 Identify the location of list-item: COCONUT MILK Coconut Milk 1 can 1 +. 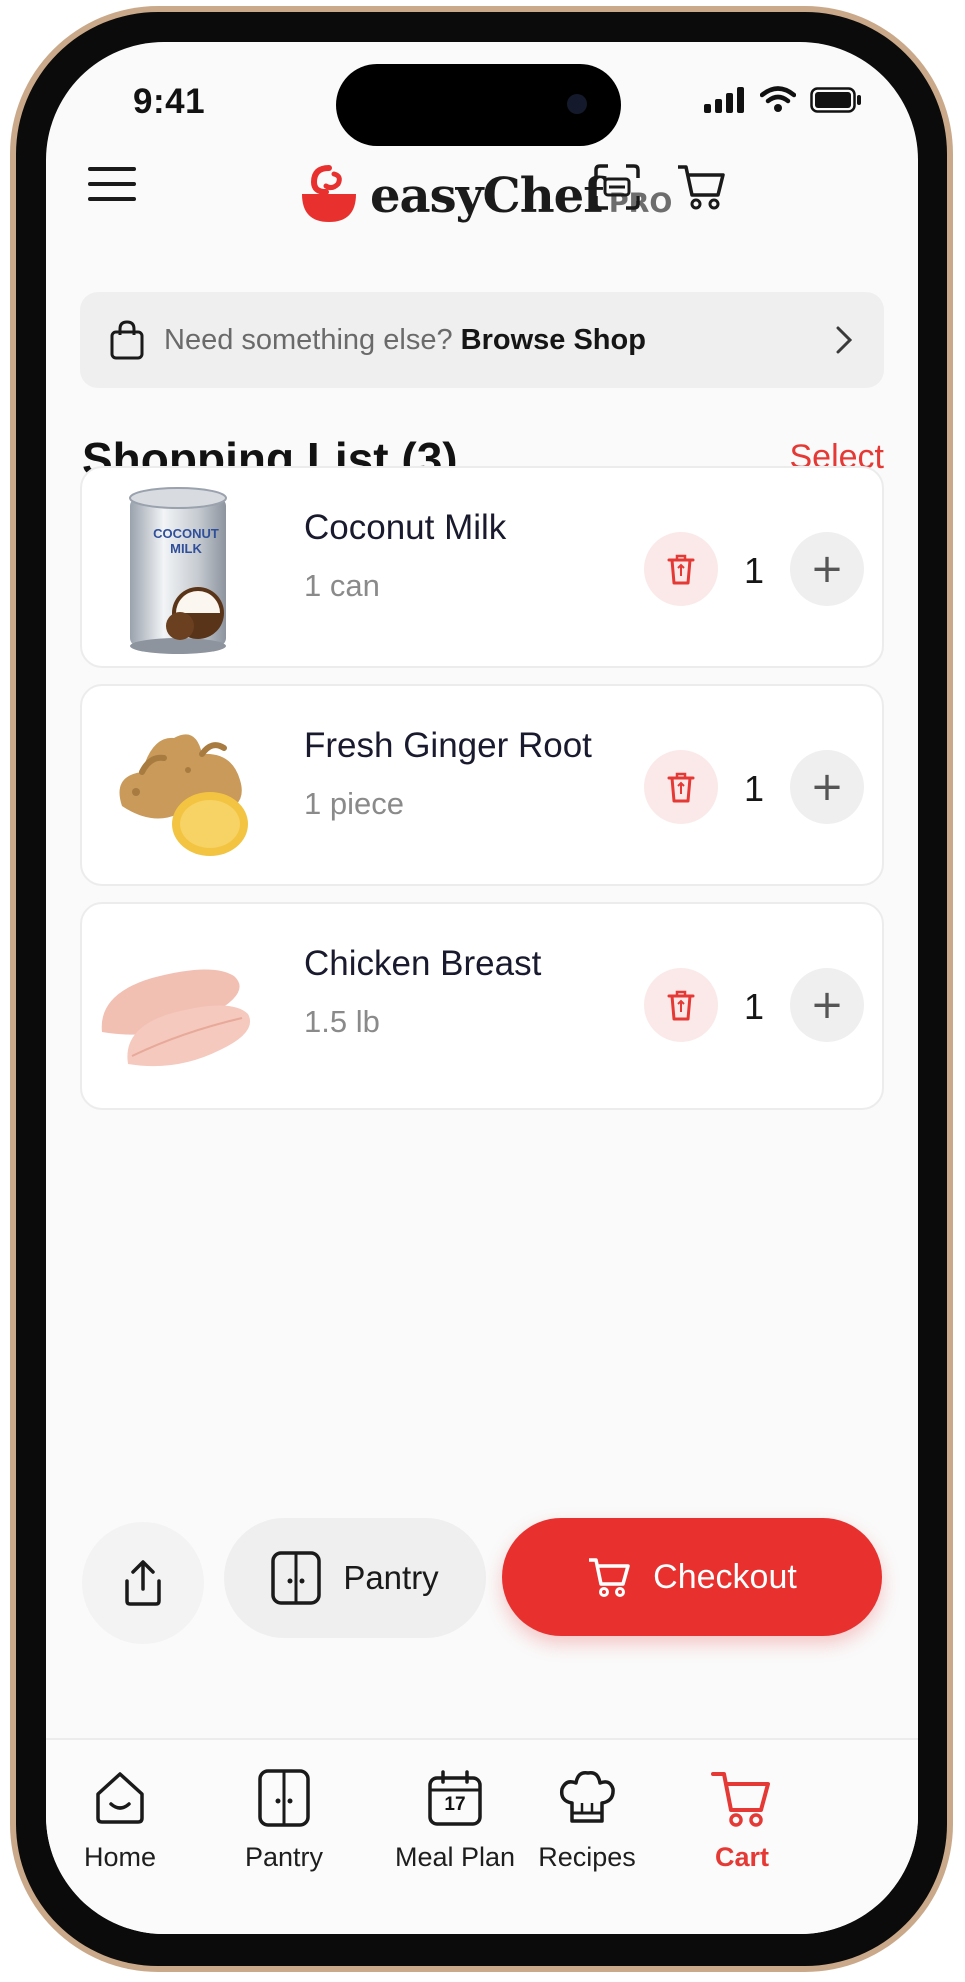
(482, 567).